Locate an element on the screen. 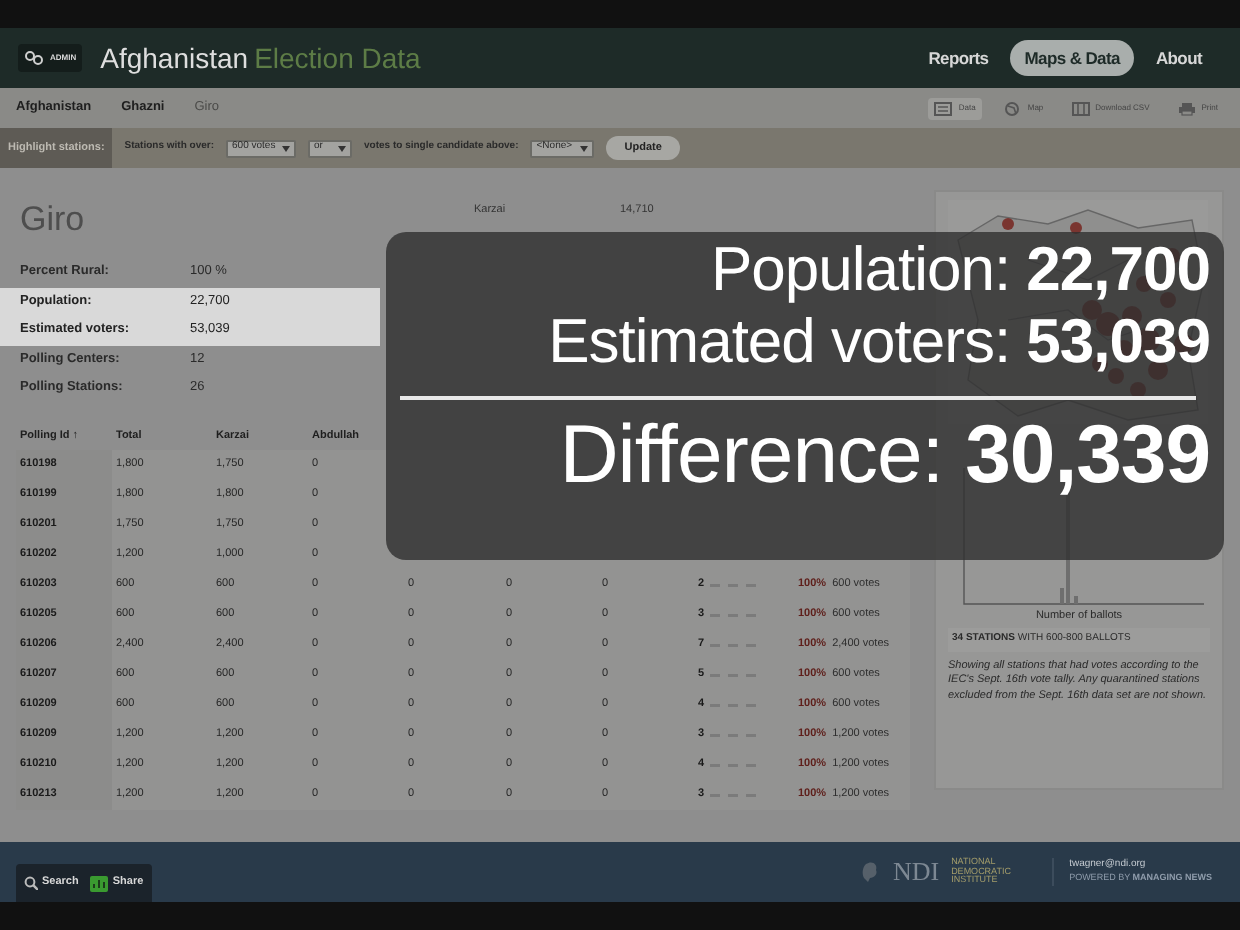 The height and width of the screenshot is (930, 1240). nav-link: Maps & Data is located at coordinates (1072, 58).